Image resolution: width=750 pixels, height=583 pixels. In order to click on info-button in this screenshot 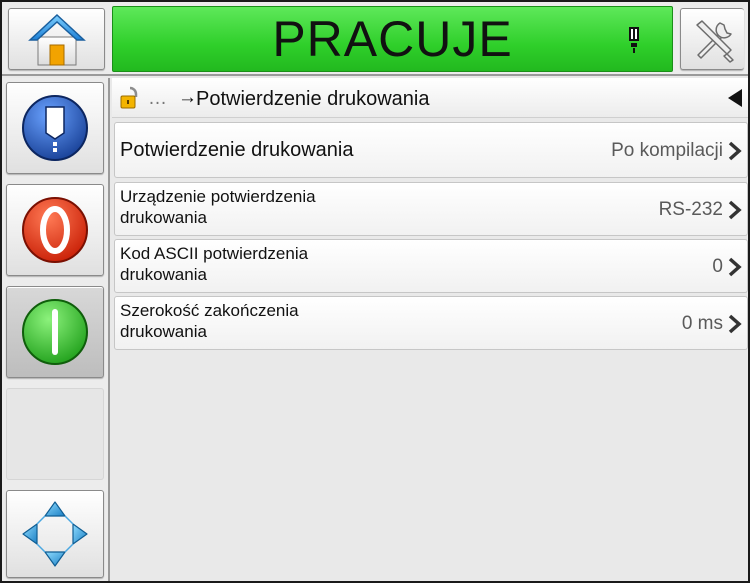, I will do `click(55, 128)`.